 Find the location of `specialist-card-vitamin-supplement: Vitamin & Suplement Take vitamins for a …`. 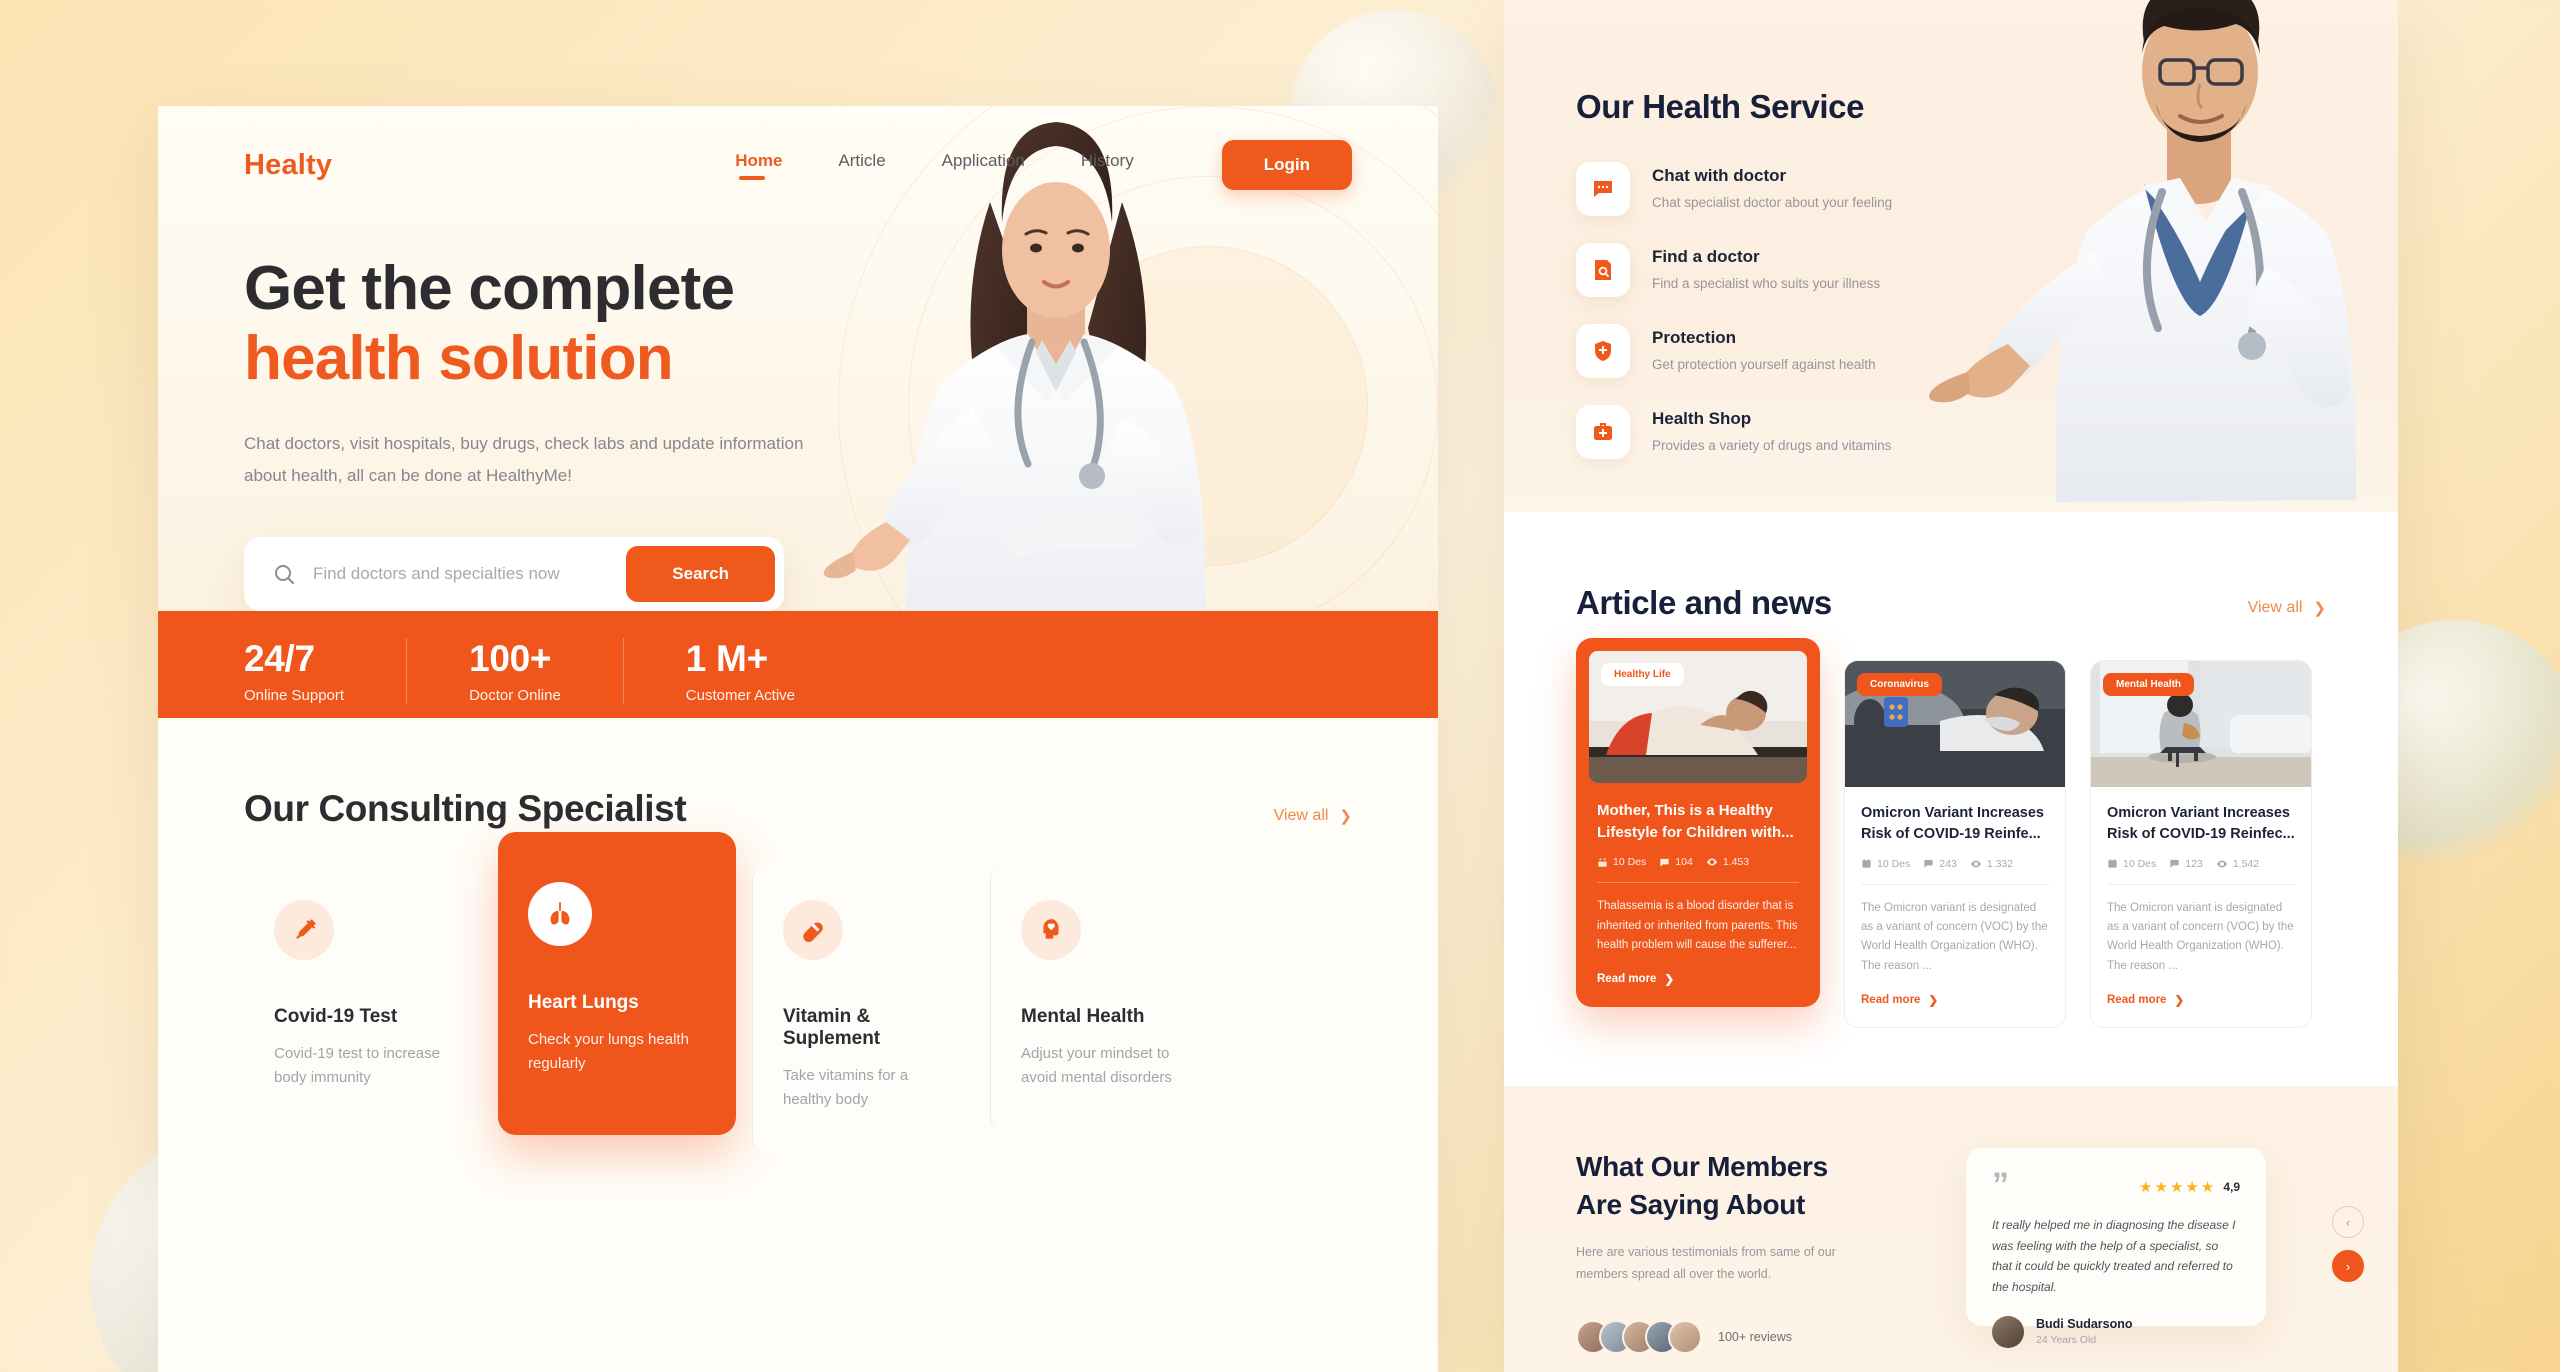

specialist-card-vitamin-supplement: Vitamin & Suplement Take vitamins for a … is located at coordinates (871, 1009).